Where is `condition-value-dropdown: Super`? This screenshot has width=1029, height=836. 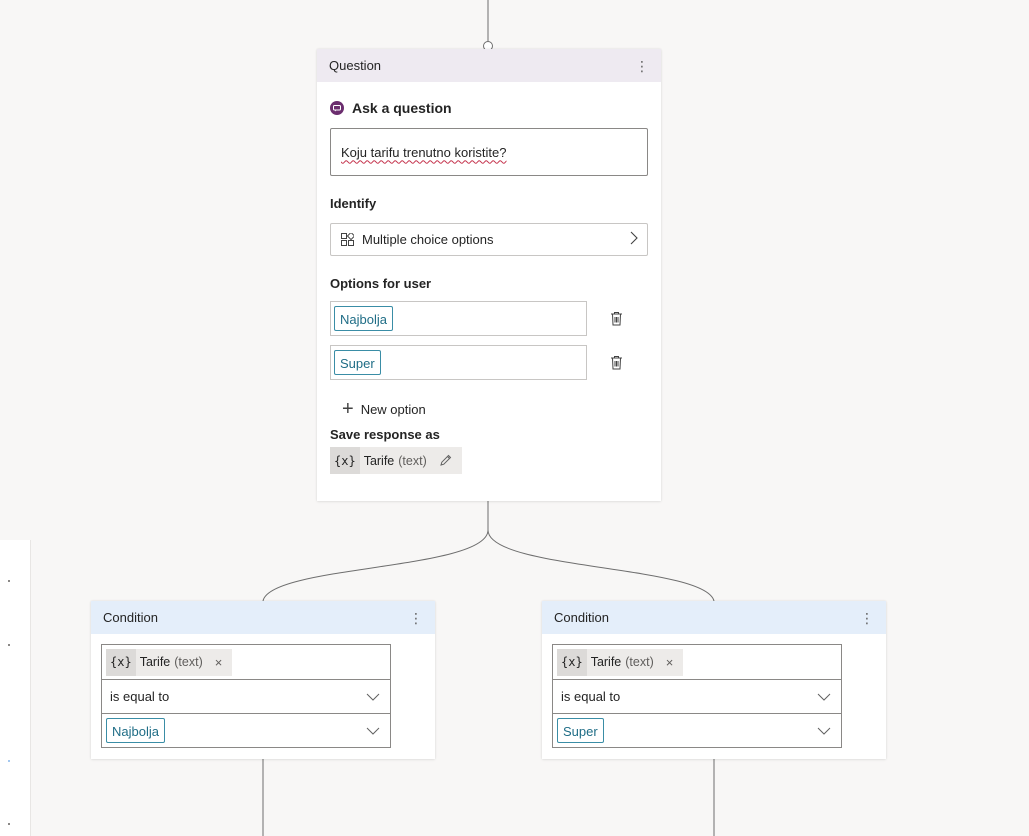
condition-value-dropdown: Super is located at coordinates (697, 730).